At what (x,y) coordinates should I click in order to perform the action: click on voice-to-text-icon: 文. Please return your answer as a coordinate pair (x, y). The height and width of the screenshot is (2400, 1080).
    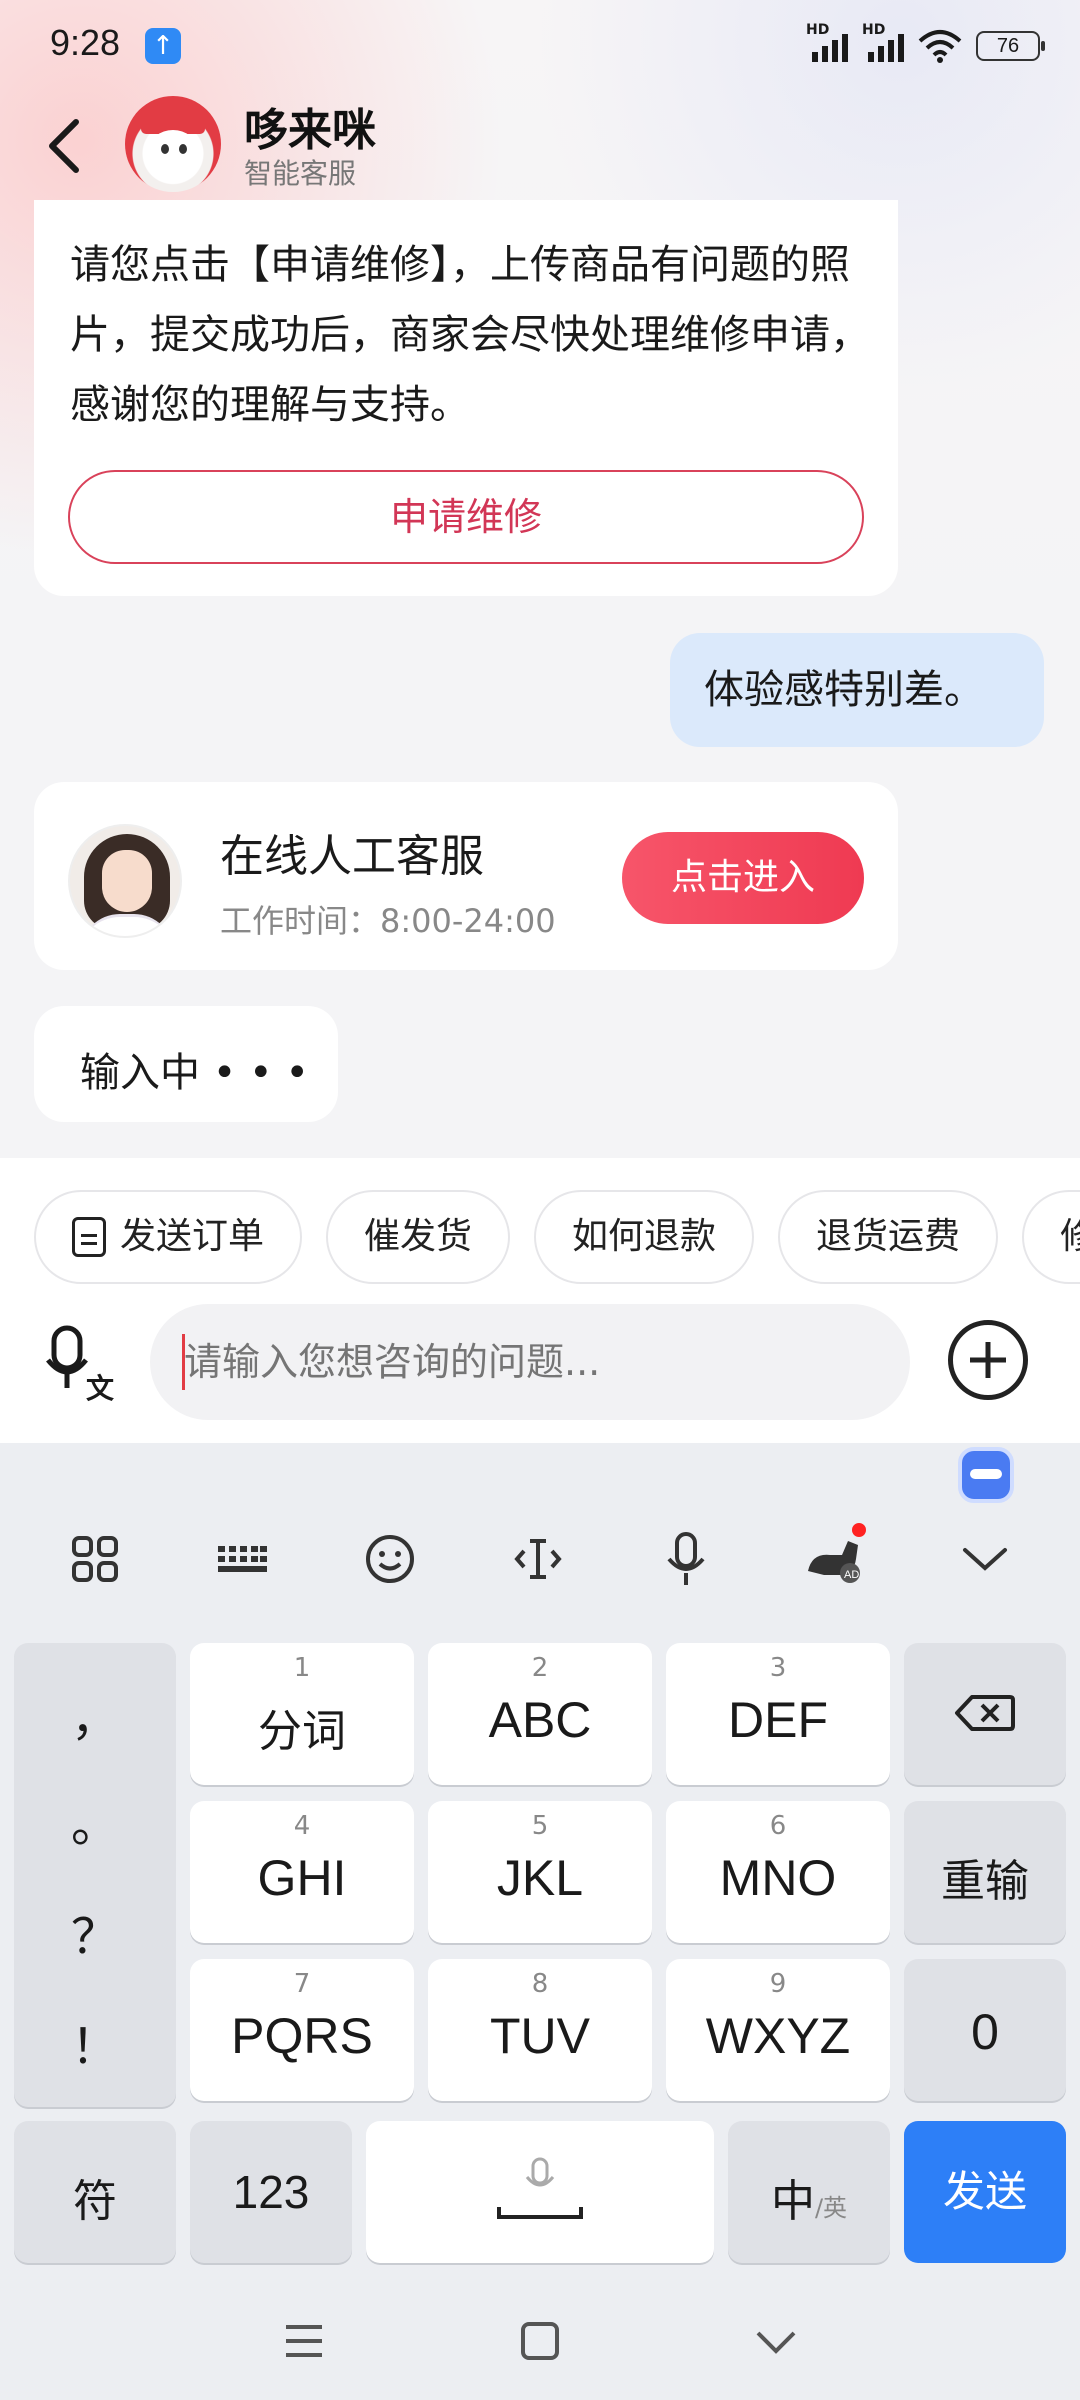
    Looking at the image, I should click on (82, 1362).